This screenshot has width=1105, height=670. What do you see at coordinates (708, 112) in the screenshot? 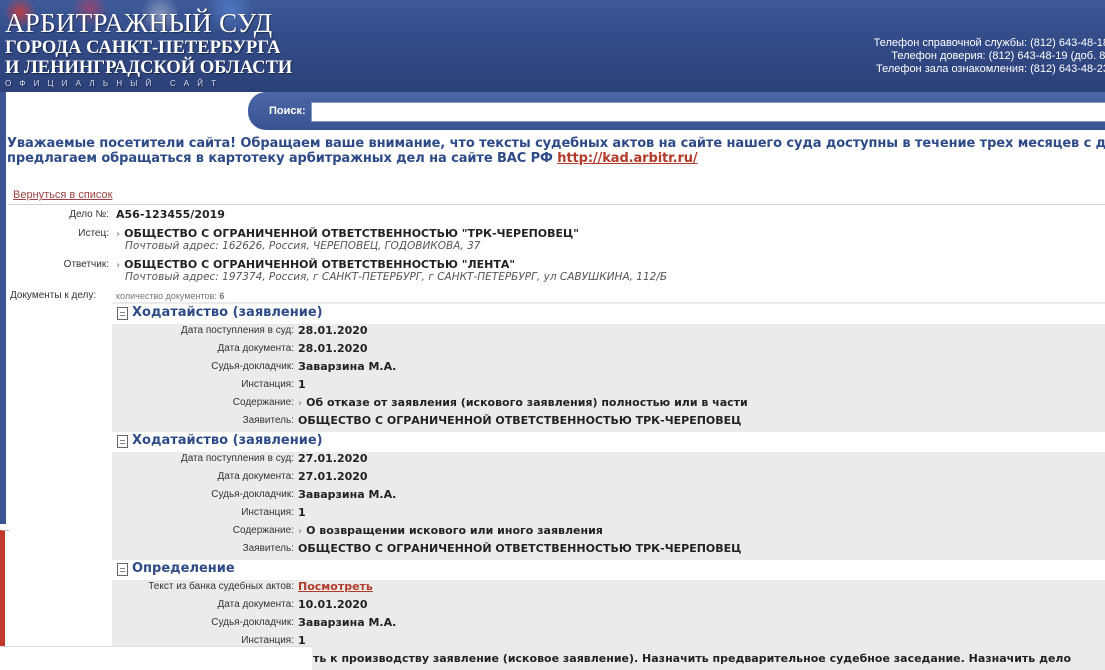
I see `search-input` at bounding box center [708, 112].